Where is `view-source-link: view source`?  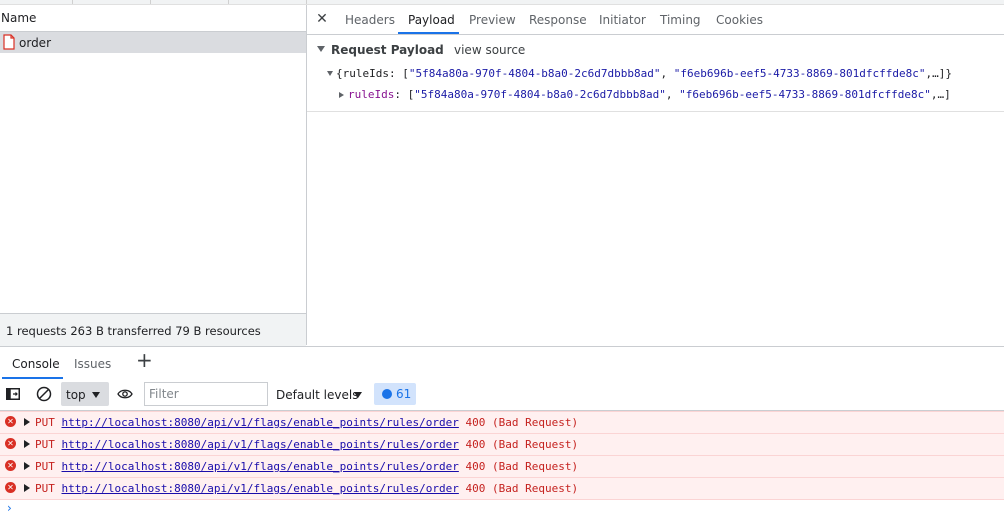 view-source-link: view source is located at coordinates (489, 50).